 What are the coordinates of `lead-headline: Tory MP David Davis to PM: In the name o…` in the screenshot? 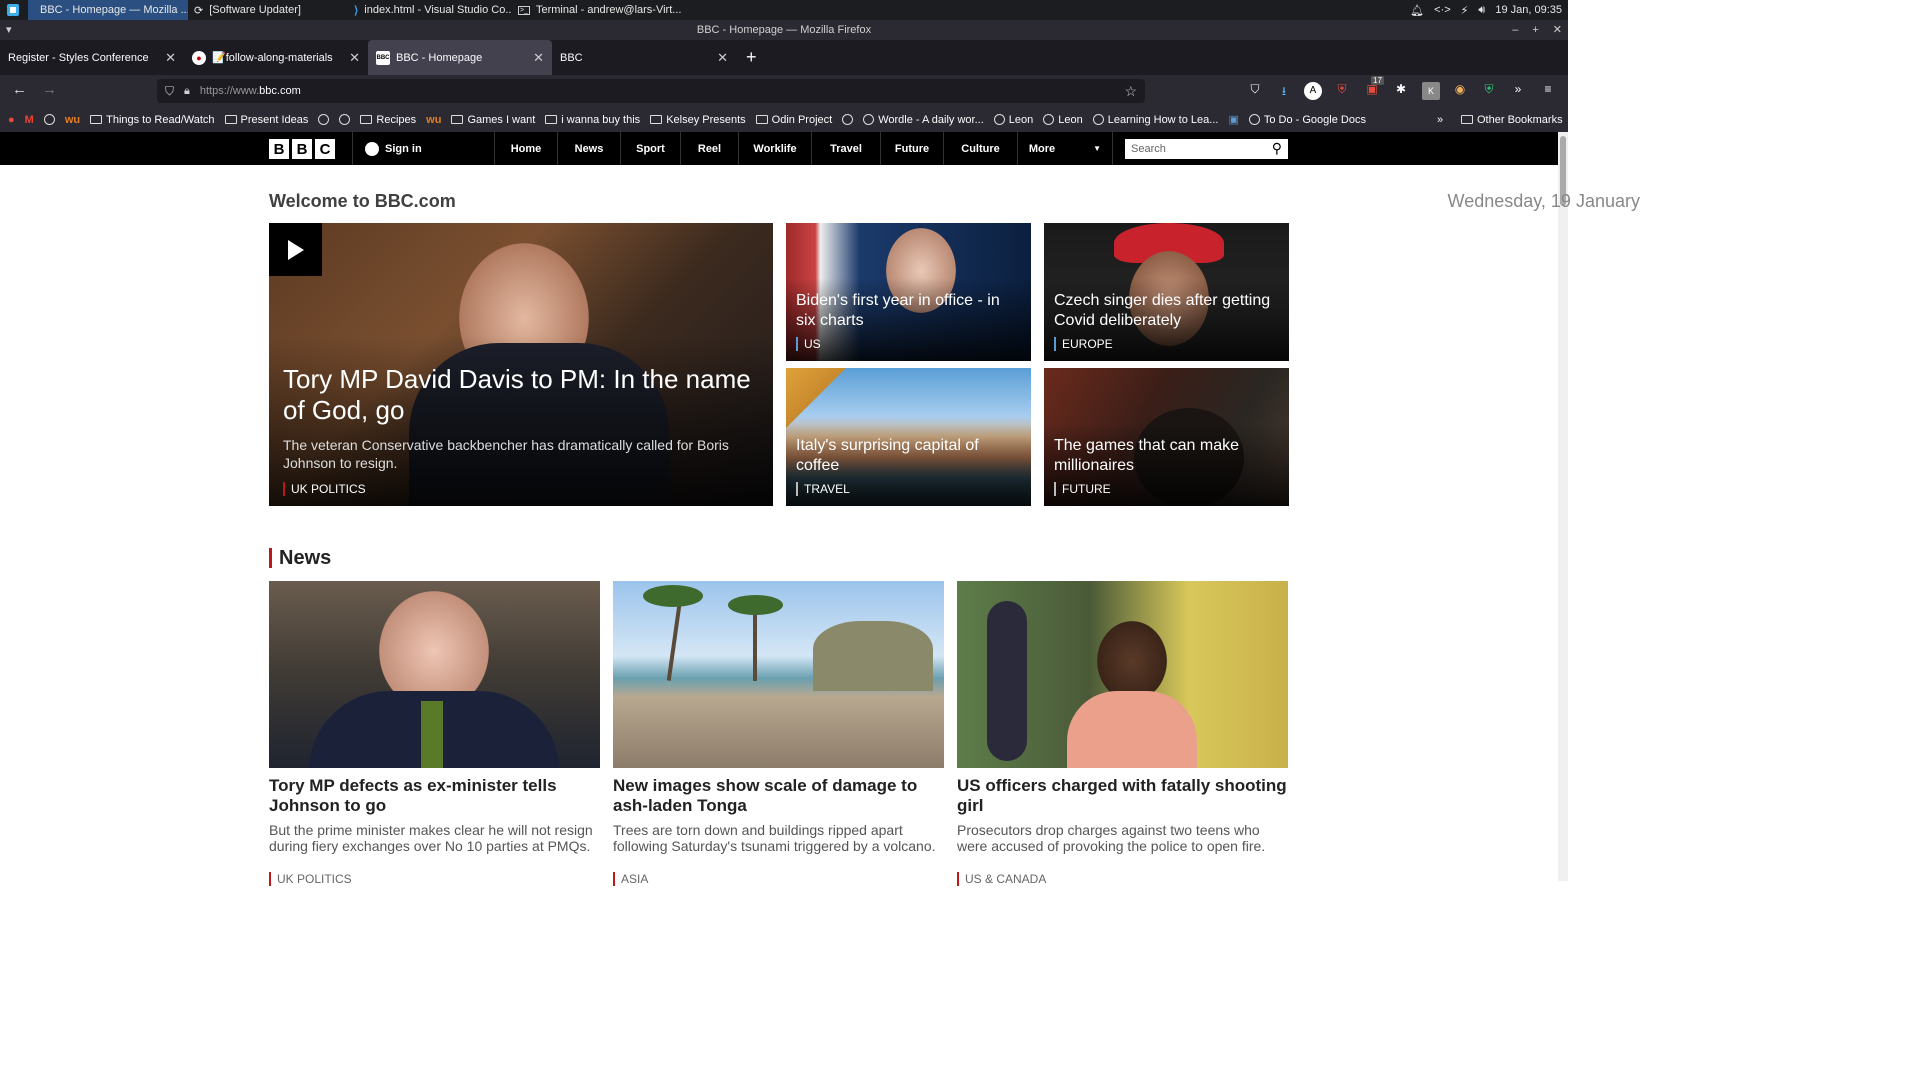 It's located at (521, 395).